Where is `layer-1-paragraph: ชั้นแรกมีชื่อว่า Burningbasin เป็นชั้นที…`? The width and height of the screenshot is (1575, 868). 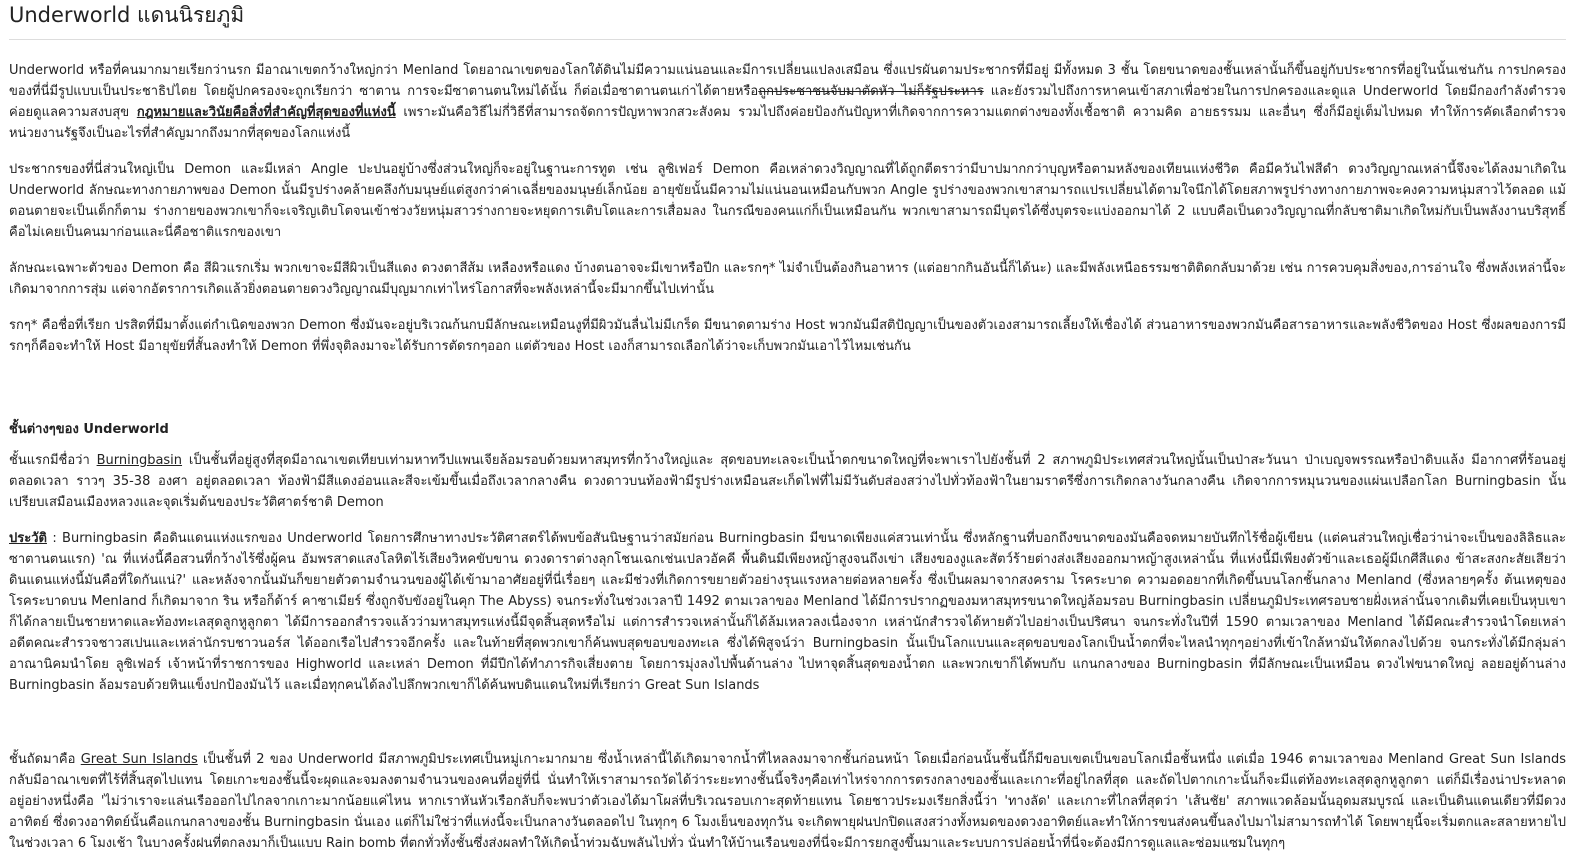 layer-1-paragraph: ชั้นแรกมีชื่อว่า Burningbasin เป็นชั้นที… is located at coordinates (787, 481).